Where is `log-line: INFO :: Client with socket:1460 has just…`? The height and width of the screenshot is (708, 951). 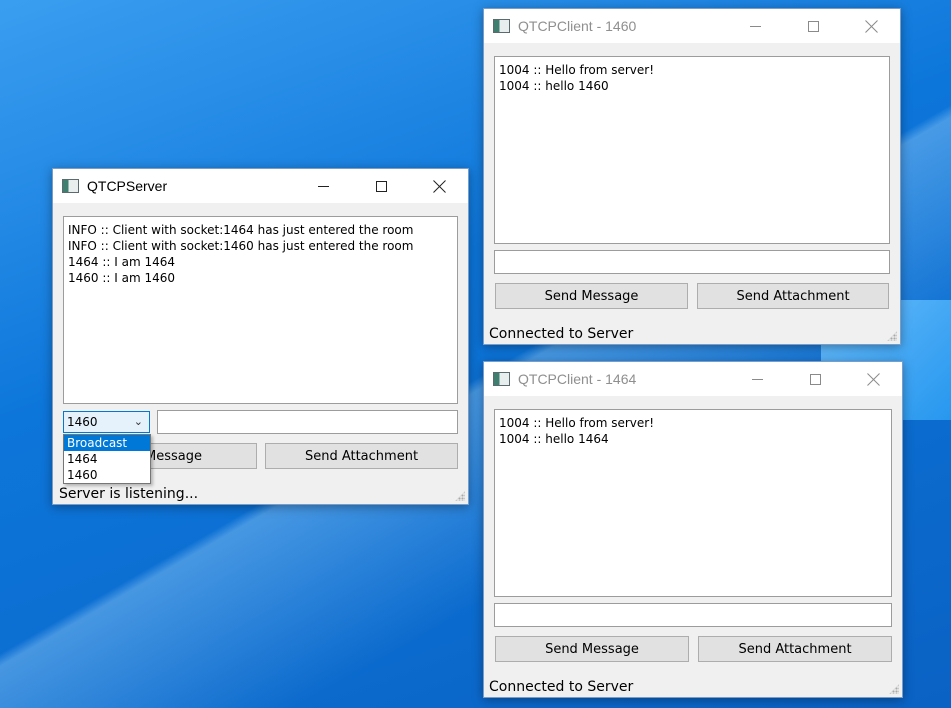
log-line: INFO :: Client with socket:1460 has just… is located at coordinates (241, 246).